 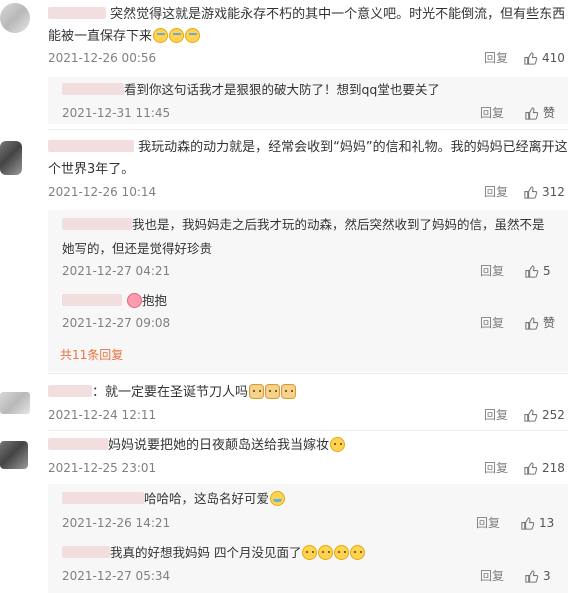 What do you see at coordinates (308, 415) in the screenshot?
I see `comment-meta: 2021-12-24 12:11 回复 252` at bounding box center [308, 415].